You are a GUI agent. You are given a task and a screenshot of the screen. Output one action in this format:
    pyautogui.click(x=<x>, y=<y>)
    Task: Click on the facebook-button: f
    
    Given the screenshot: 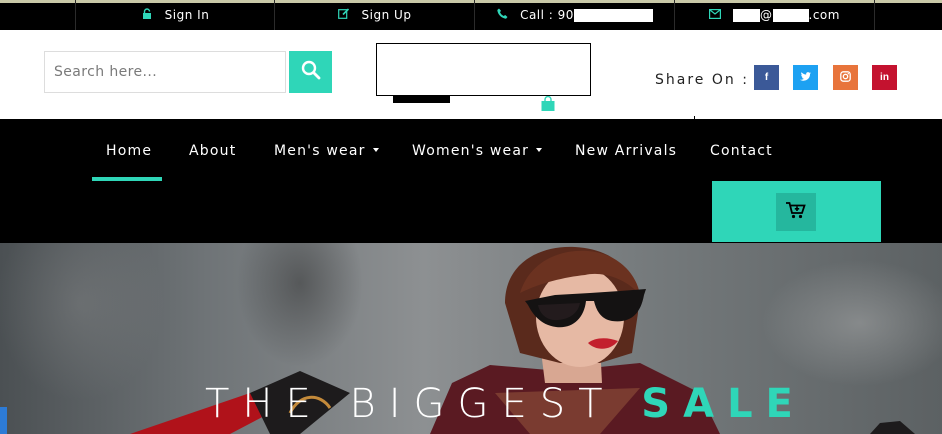 What is the action you would take?
    pyautogui.click(x=766, y=77)
    